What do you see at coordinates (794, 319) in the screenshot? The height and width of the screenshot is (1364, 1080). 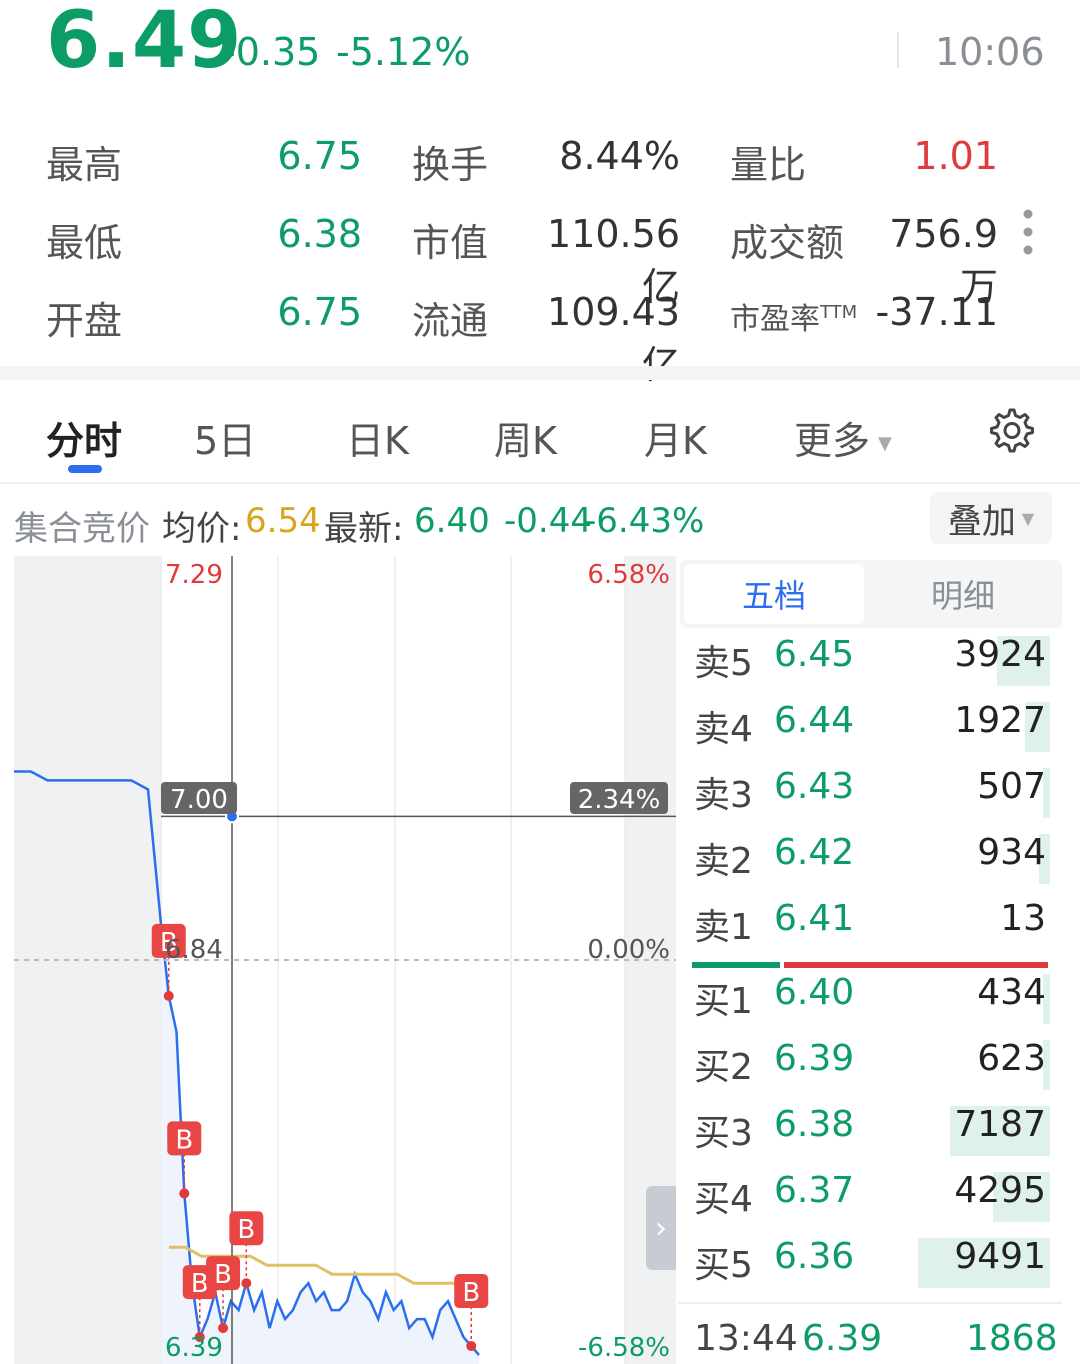 I see `stat-label-pe: 市盈率TTM` at bounding box center [794, 319].